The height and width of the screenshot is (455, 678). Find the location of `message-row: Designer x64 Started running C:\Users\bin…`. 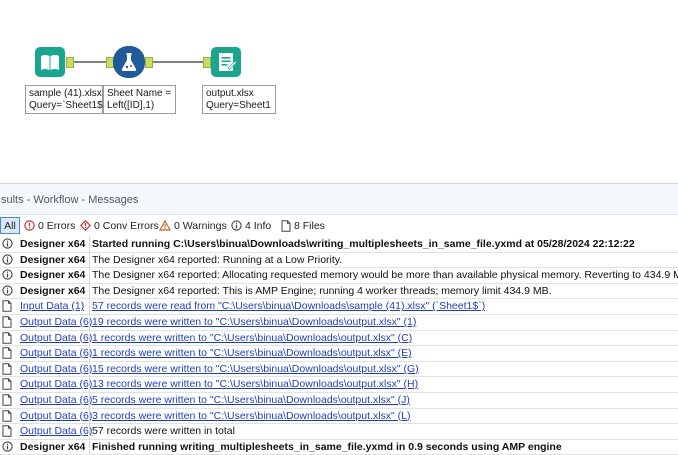

message-row: Designer x64 Started running C:\Users\bin… is located at coordinates (339, 244).